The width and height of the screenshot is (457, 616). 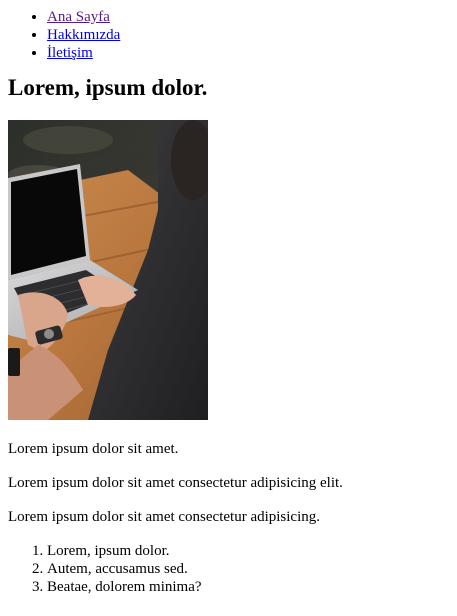 What do you see at coordinates (108, 87) in the screenshot?
I see `page-title: Lorem, ipsum dolor.` at bounding box center [108, 87].